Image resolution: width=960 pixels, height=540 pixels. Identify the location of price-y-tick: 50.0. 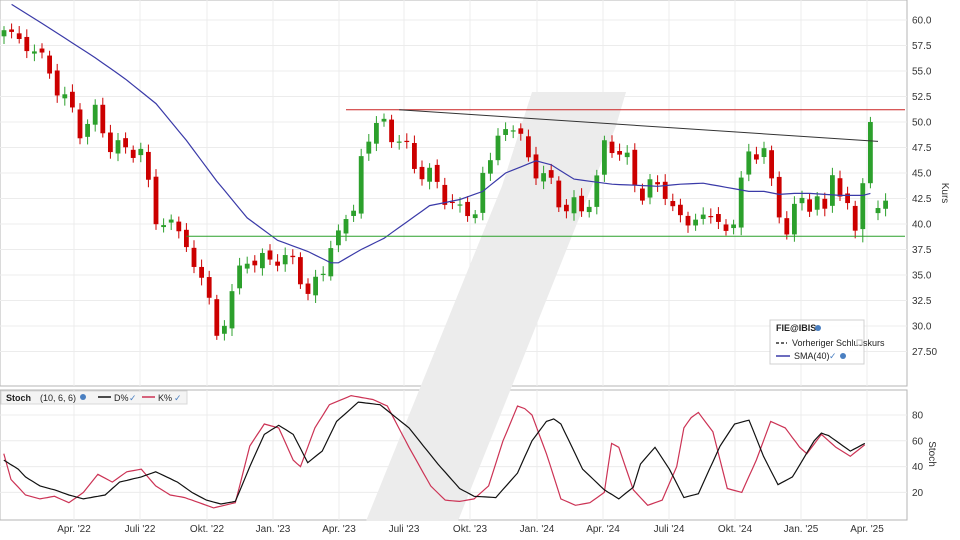
(922, 123).